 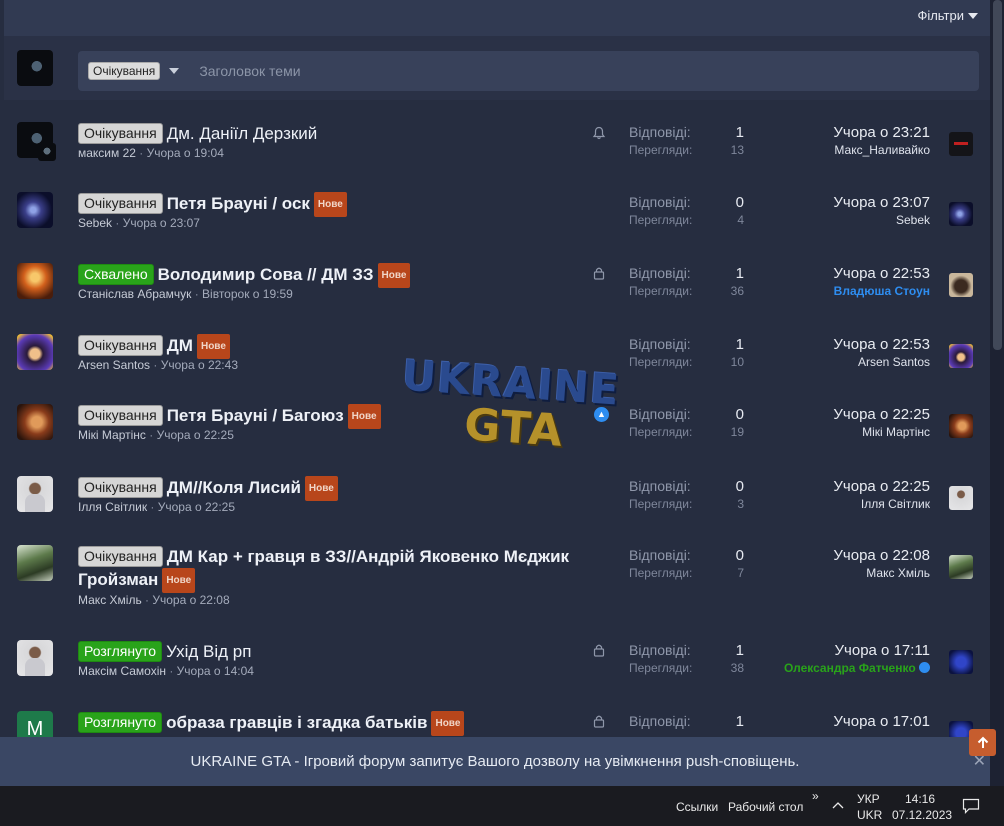 I want to click on scroll-to-top-button, so click(x=982, y=742).